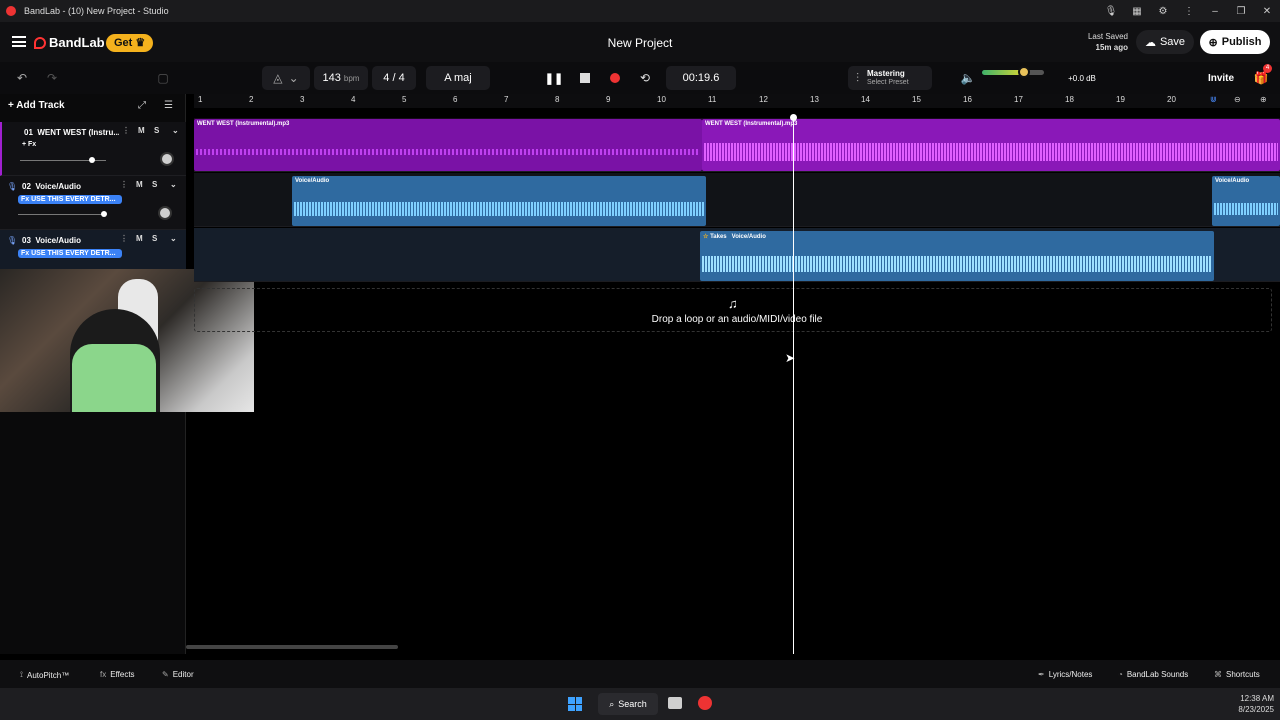 The image size is (1280, 720). I want to click on key-selector: A maj, so click(458, 78).